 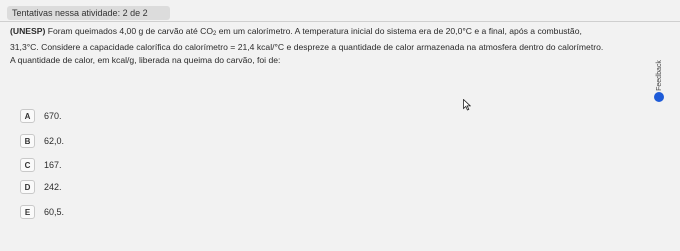 What do you see at coordinates (42, 141) in the screenshot?
I see `option-b: B 62,0.` at bounding box center [42, 141].